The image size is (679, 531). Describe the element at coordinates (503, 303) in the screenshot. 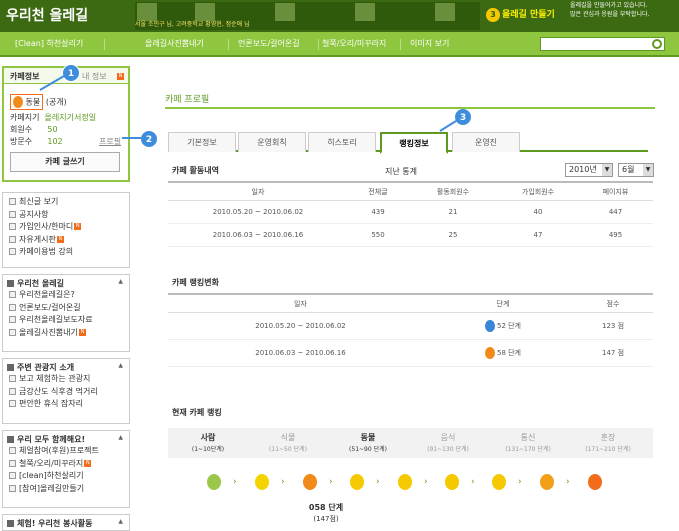

I see `col-header: 단계` at that location.